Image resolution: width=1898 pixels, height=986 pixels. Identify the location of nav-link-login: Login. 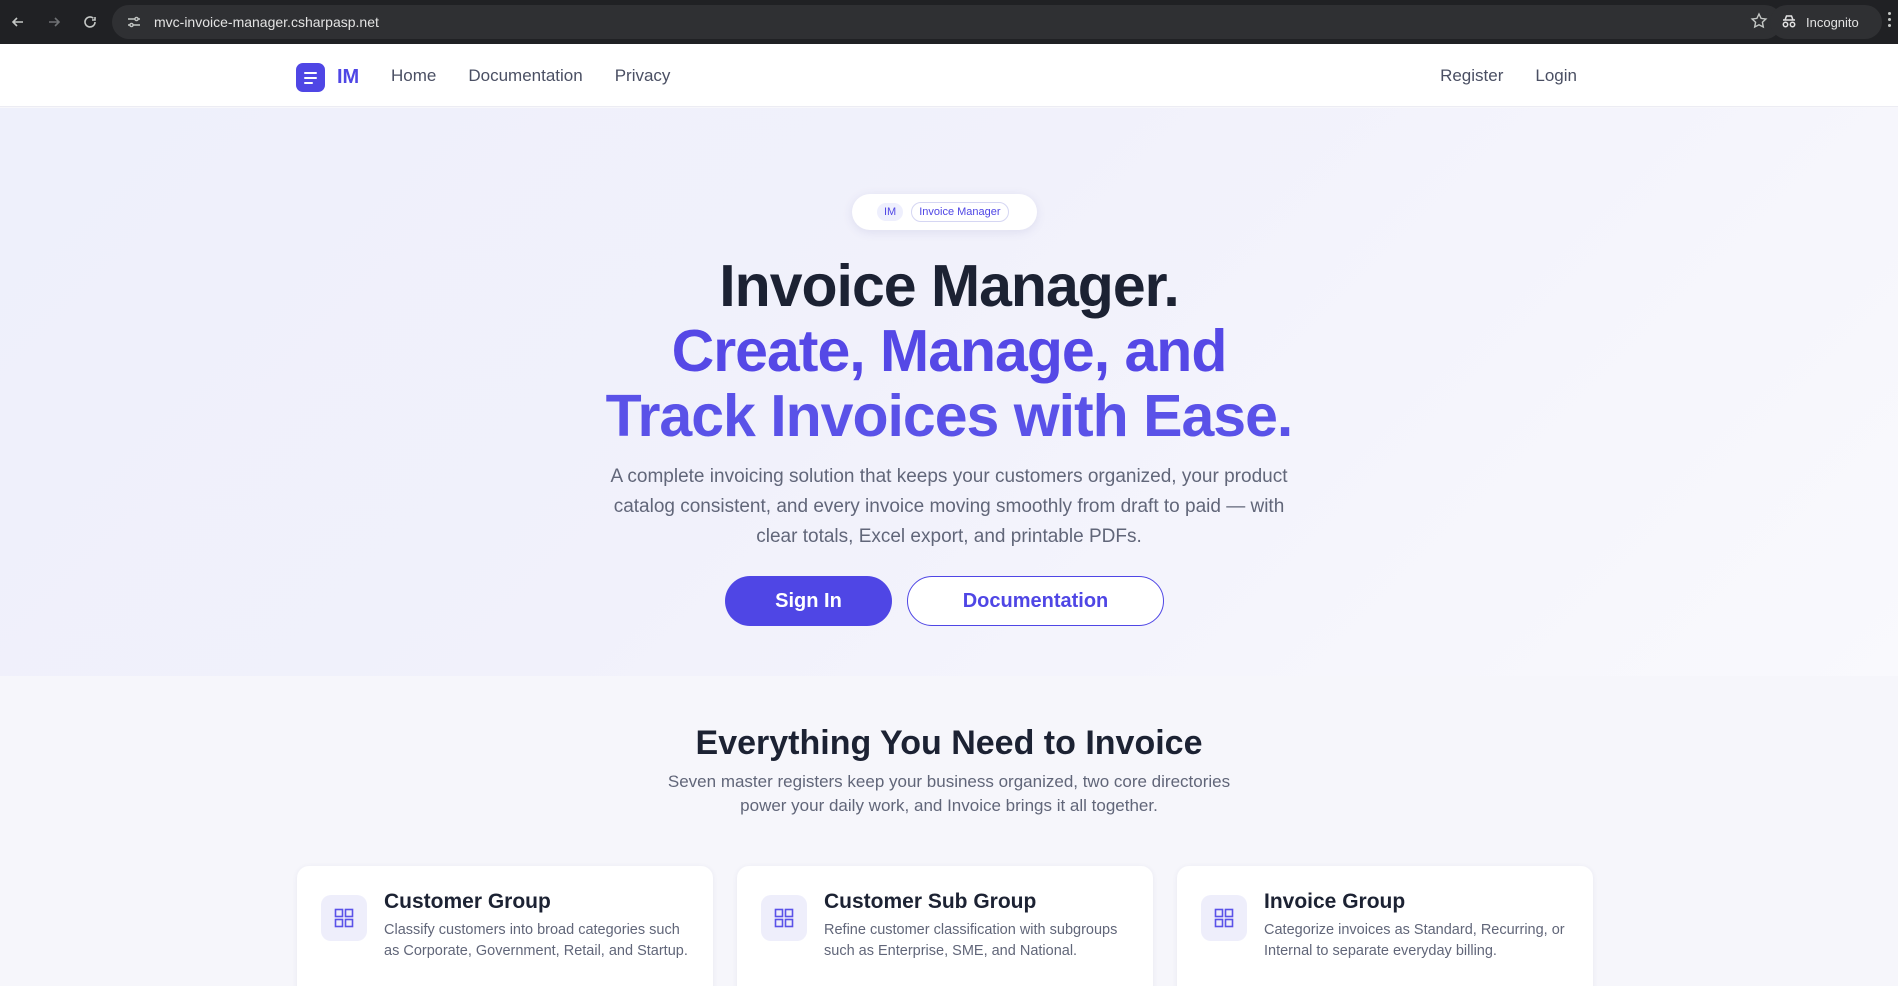
(1556, 76).